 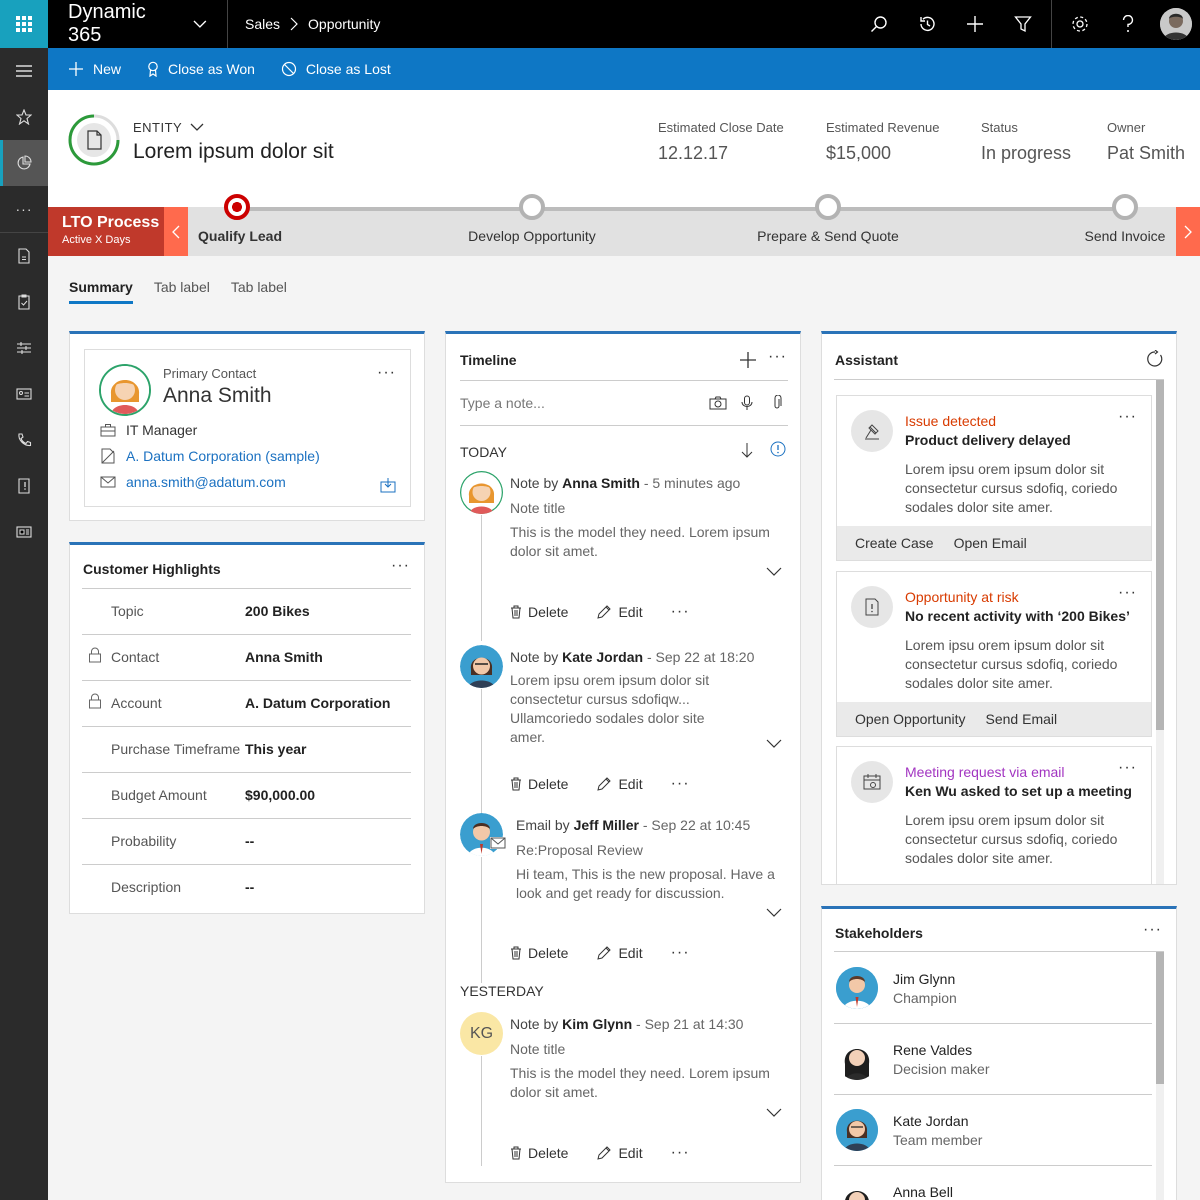 What do you see at coordinates (217, 396) in the screenshot?
I see `contact-name: Anna Smith` at bounding box center [217, 396].